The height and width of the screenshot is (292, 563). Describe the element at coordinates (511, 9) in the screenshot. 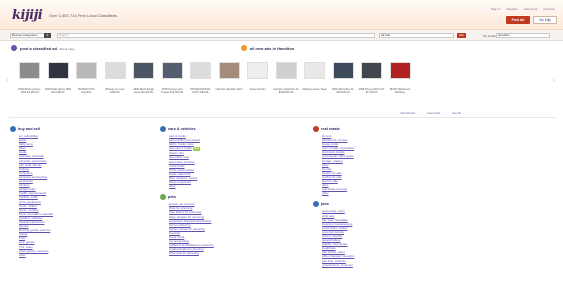

I see `register-link: Register` at that location.